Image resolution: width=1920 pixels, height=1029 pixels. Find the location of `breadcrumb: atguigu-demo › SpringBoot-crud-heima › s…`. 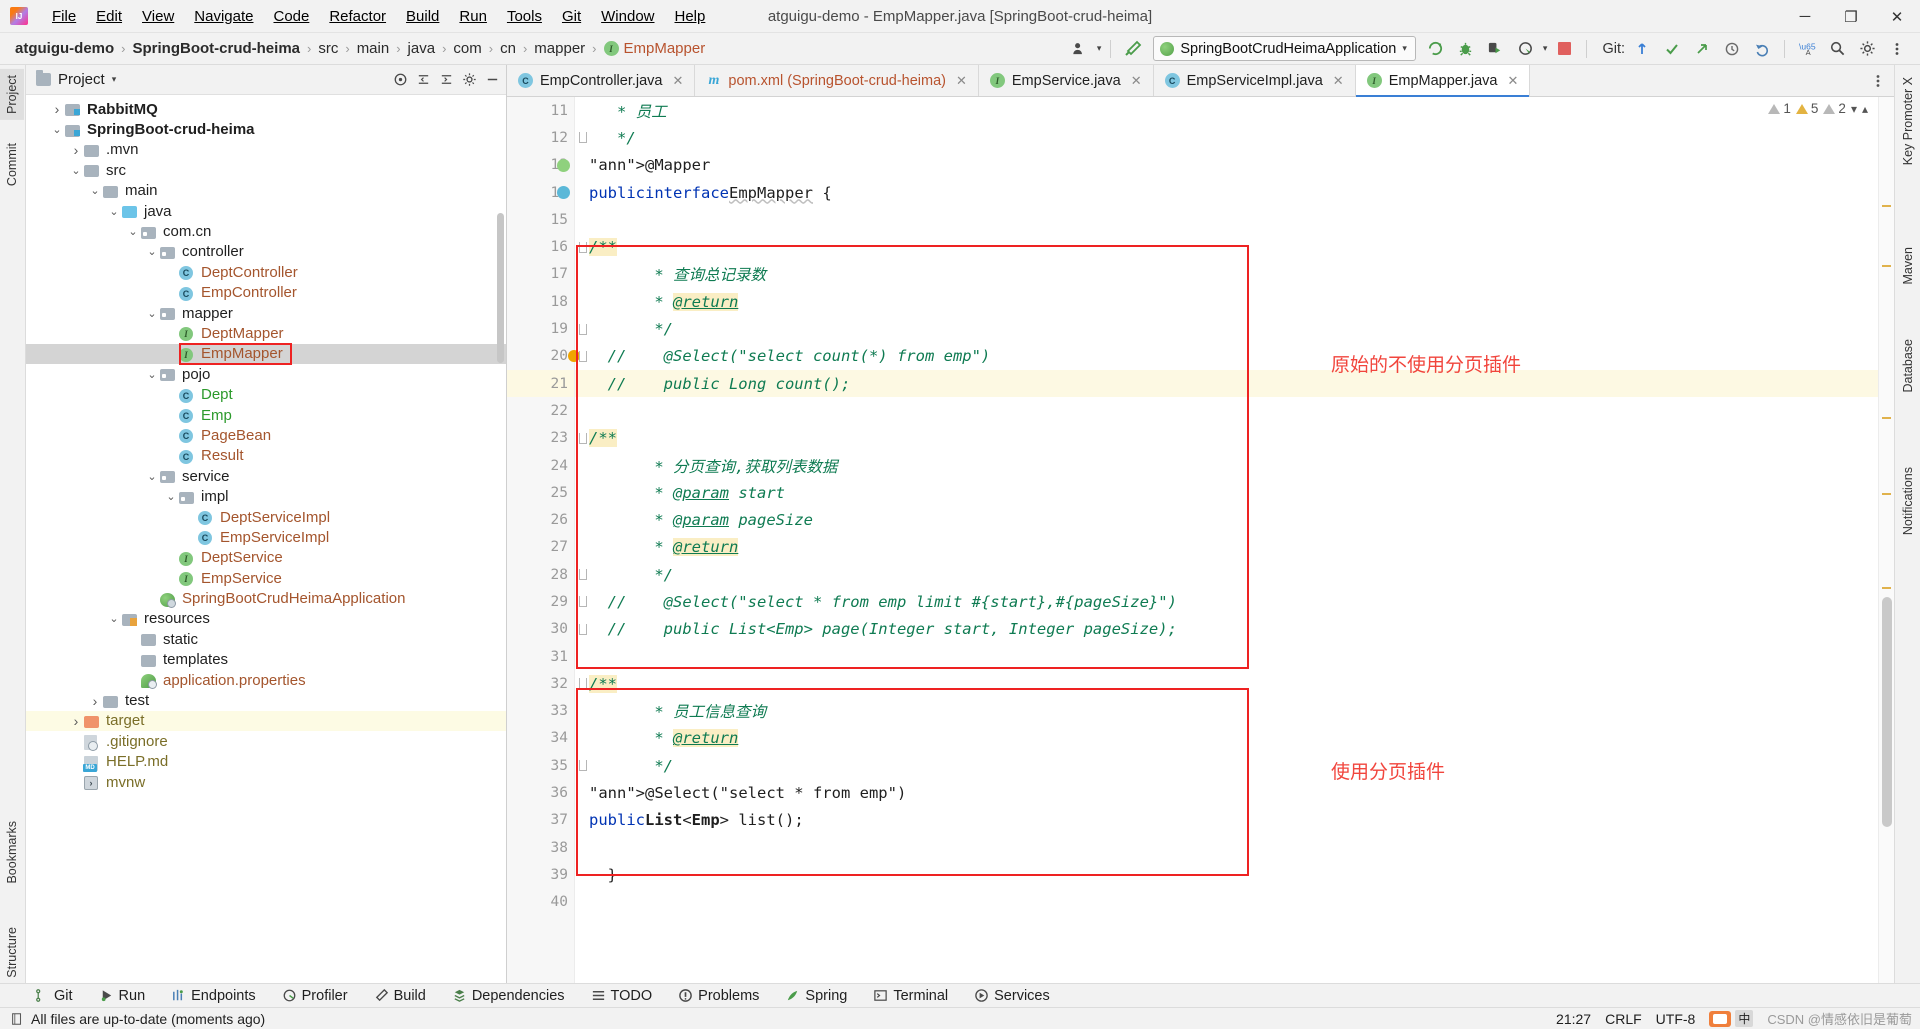

breadcrumb: atguigu-demo › SpringBoot-crud-heima › s… is located at coordinates (360, 48).